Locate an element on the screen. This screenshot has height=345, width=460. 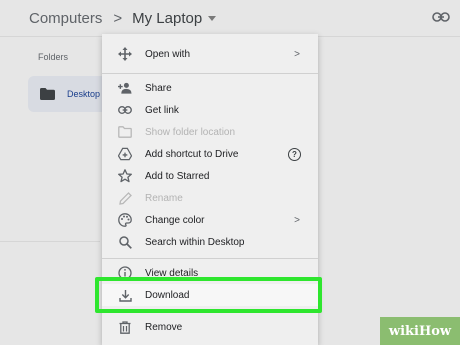
palette-icon is located at coordinates (125, 220).